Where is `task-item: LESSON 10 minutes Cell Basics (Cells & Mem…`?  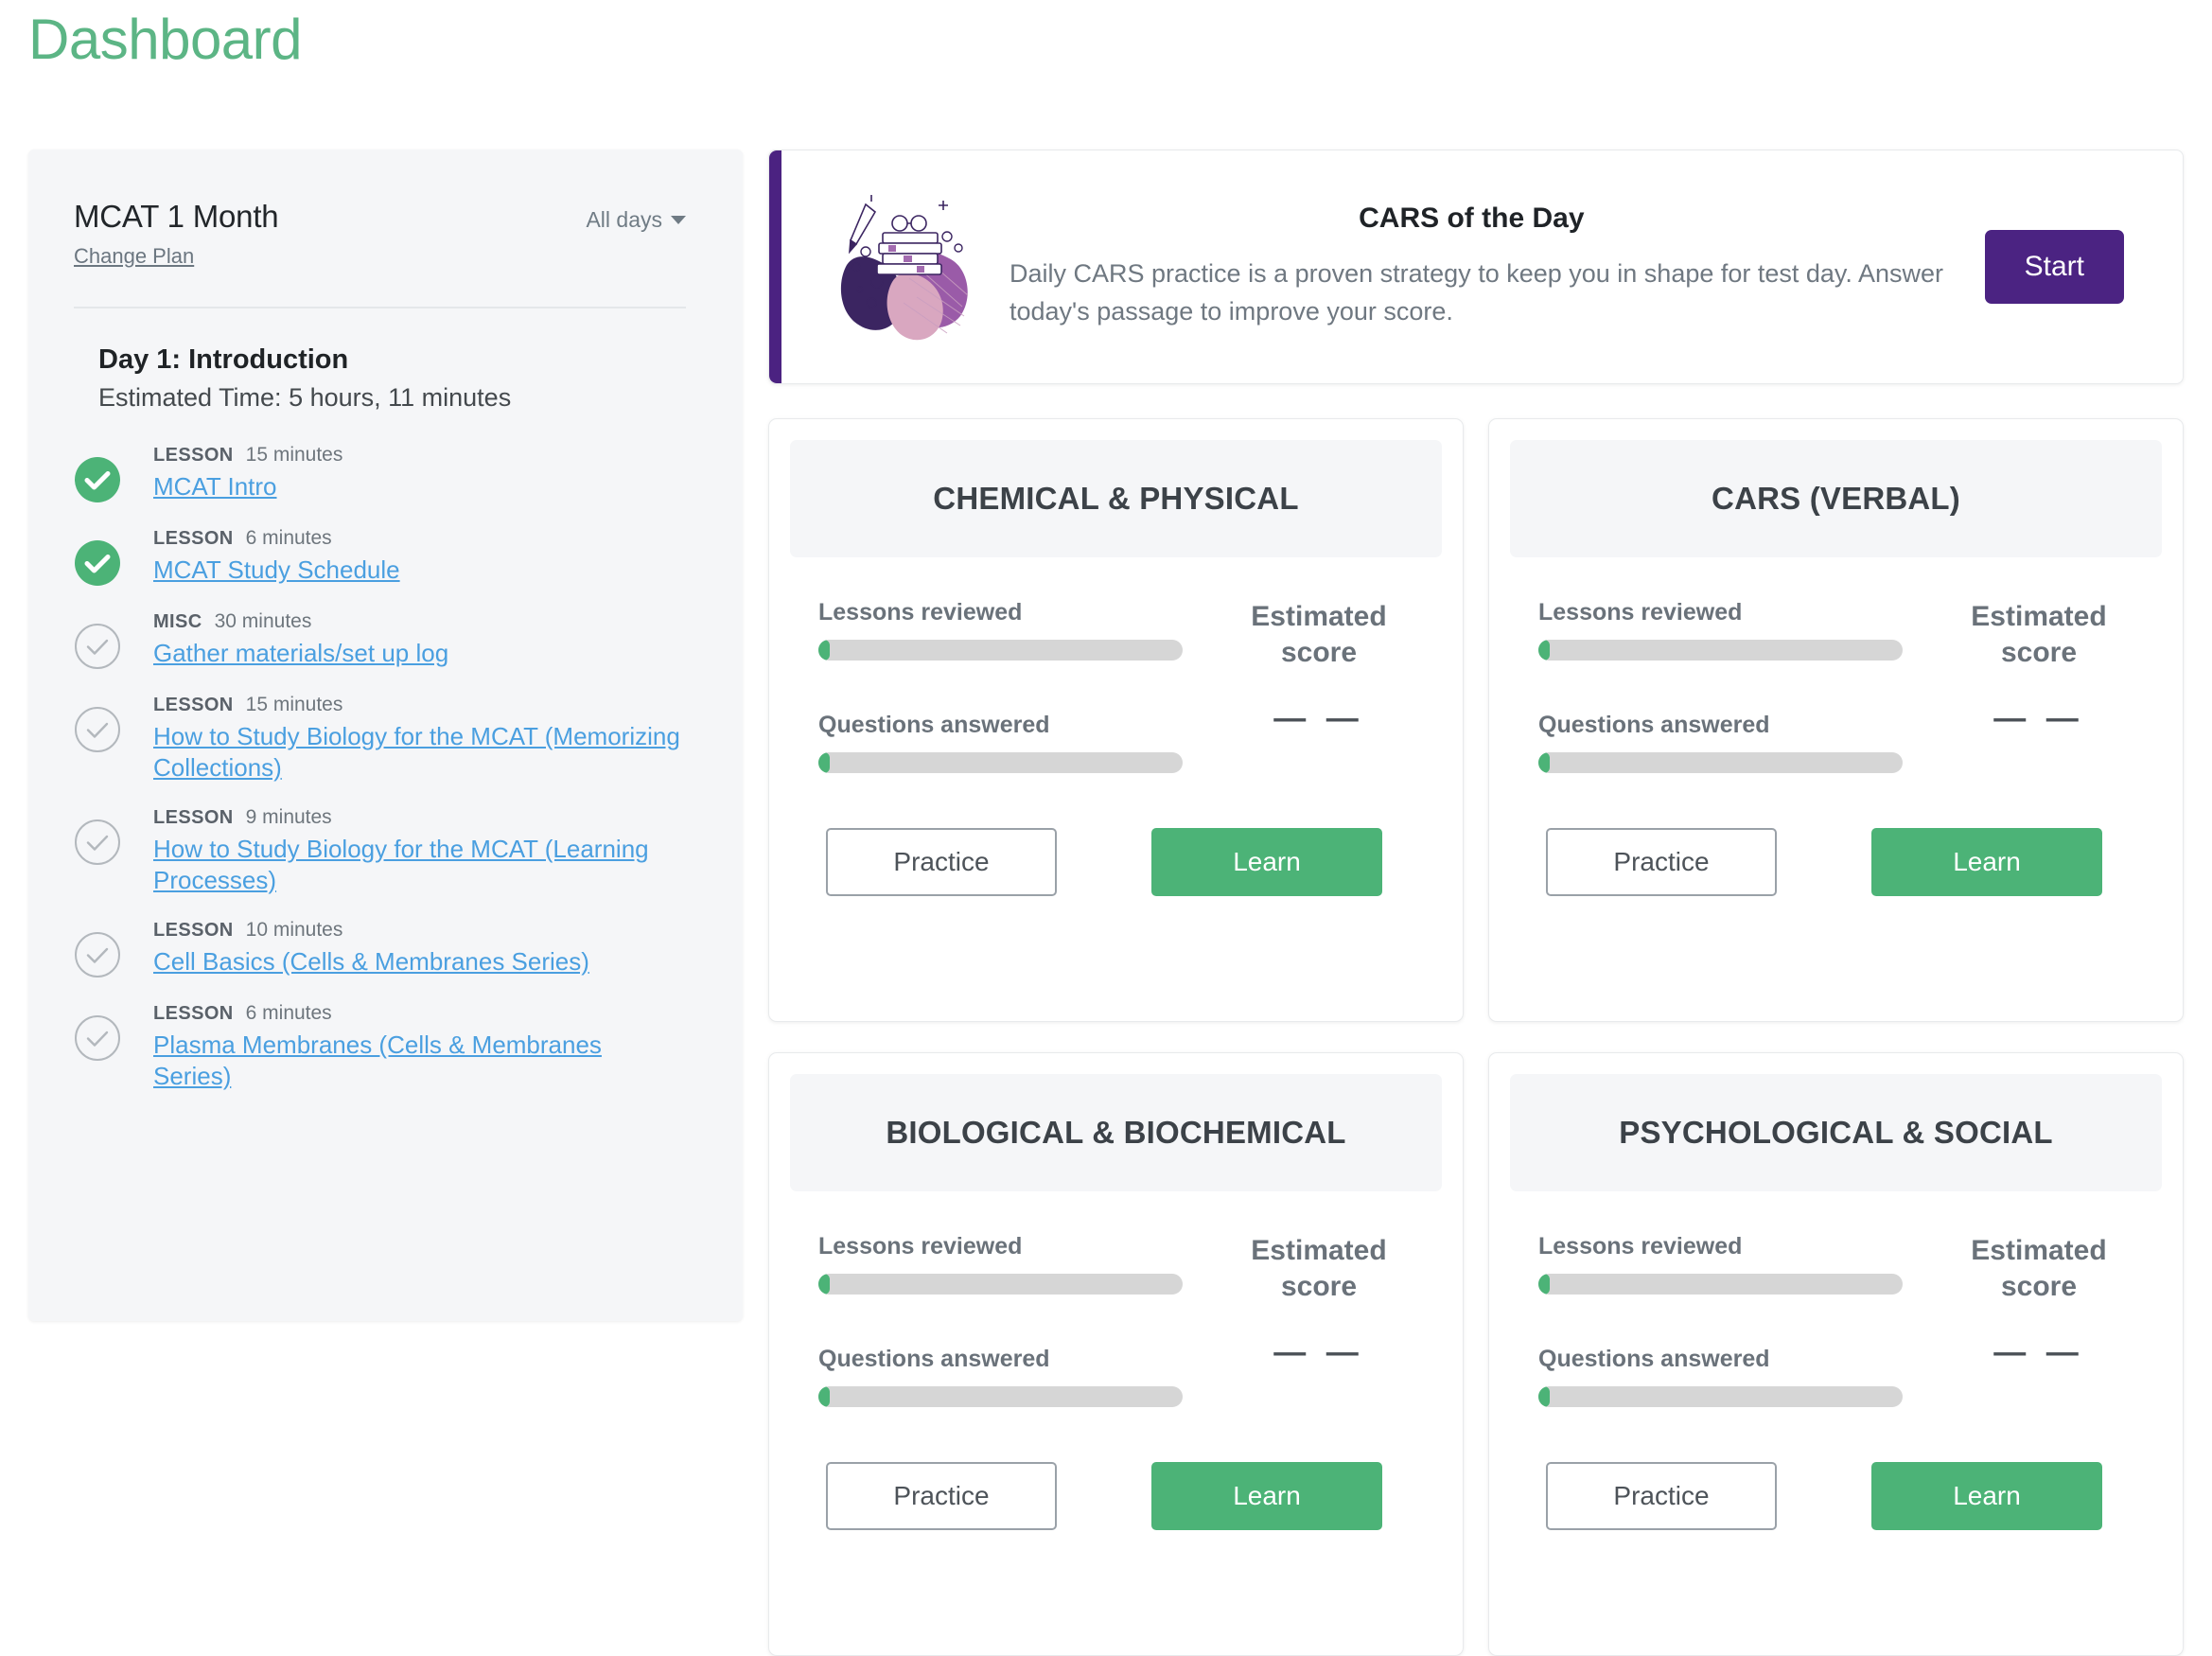
task-item: LESSON 10 minutes Cell Basics (Cells & Mem… is located at coordinates (380, 949).